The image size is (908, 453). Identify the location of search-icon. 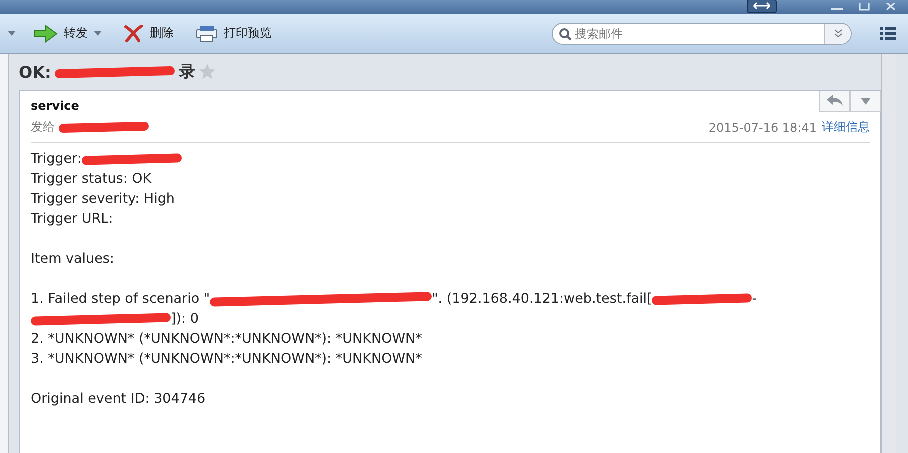
(565, 34).